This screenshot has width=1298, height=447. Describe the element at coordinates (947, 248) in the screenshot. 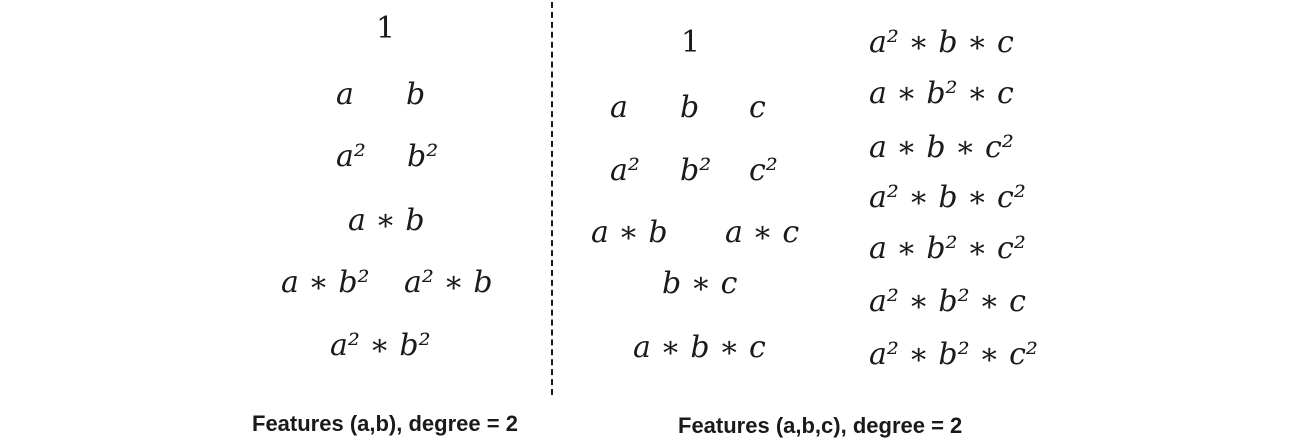

I see `term-a-b2-c2: a ∗ b² ∗ c²` at that location.